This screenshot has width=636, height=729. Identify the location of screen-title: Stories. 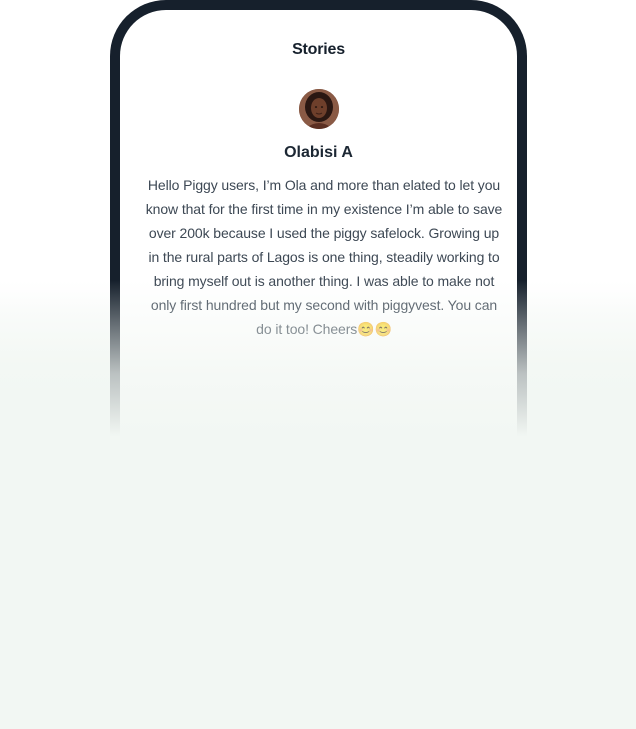
(318, 49).